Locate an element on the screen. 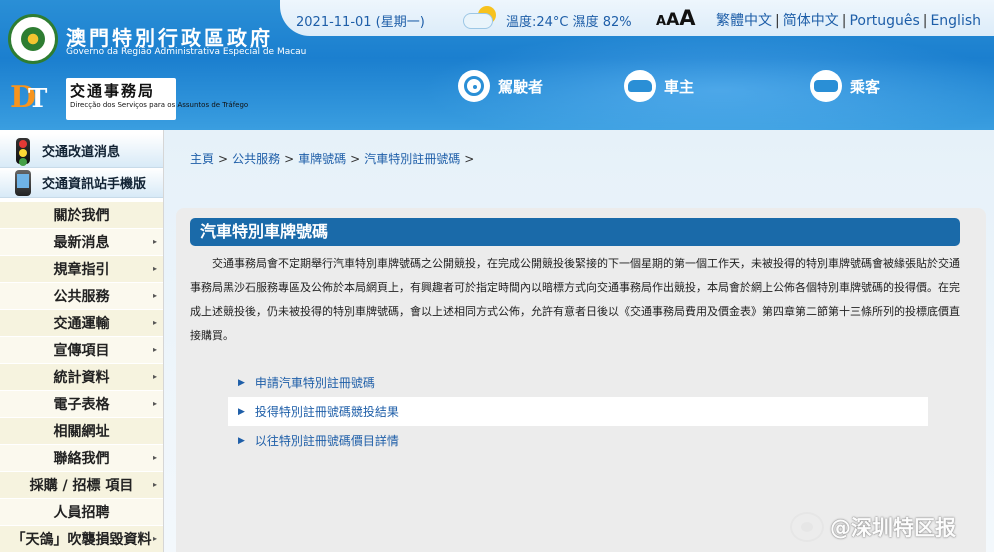 The image size is (994, 552). sidebar-item-label: 統計資料 is located at coordinates (81, 378).